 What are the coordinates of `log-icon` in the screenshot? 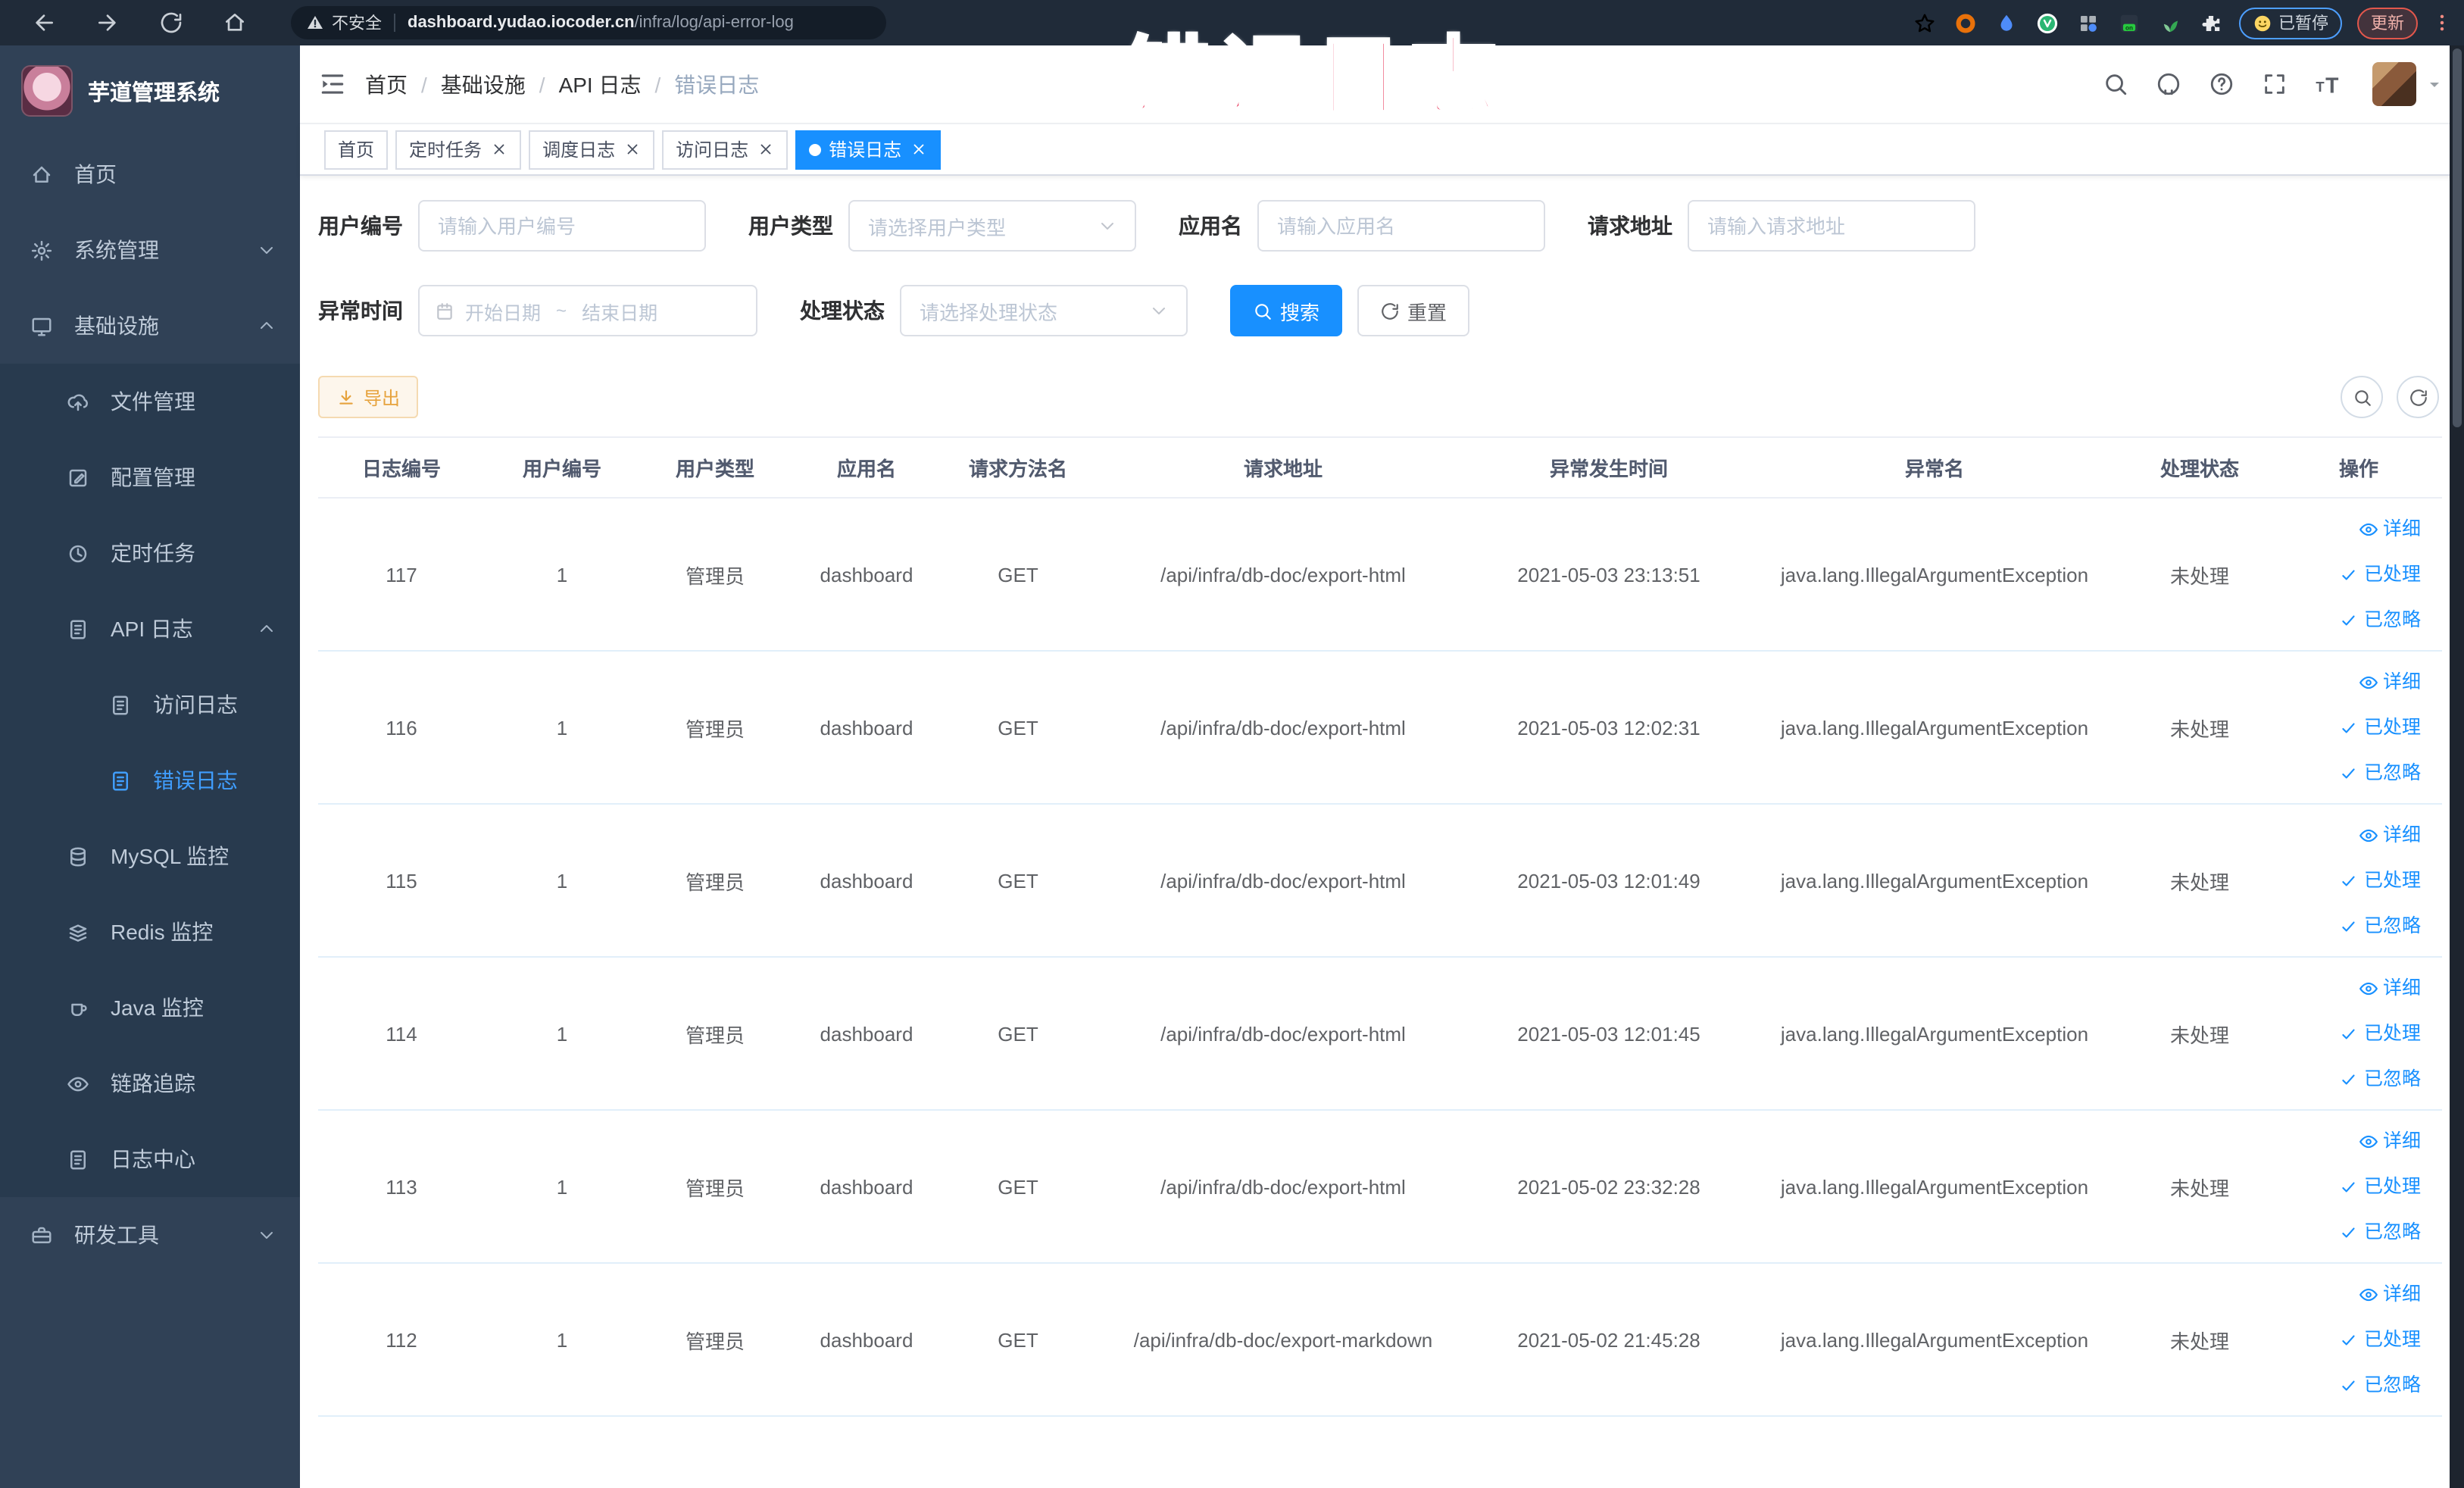 It's located at (78, 628).